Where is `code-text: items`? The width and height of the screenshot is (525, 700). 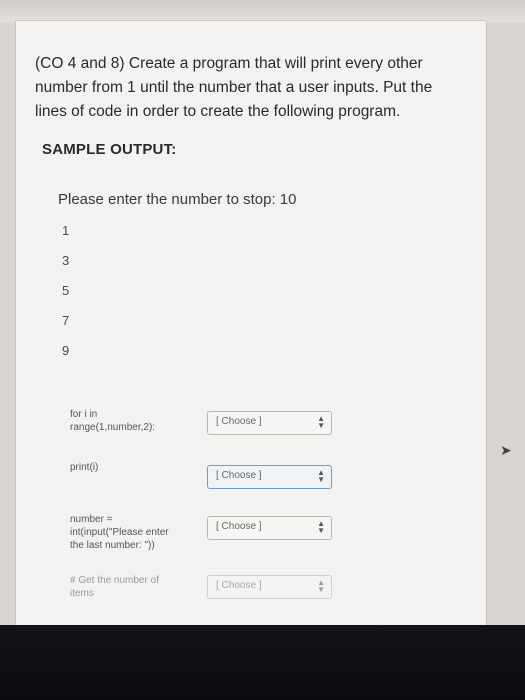 code-text: items is located at coordinates (82, 593).